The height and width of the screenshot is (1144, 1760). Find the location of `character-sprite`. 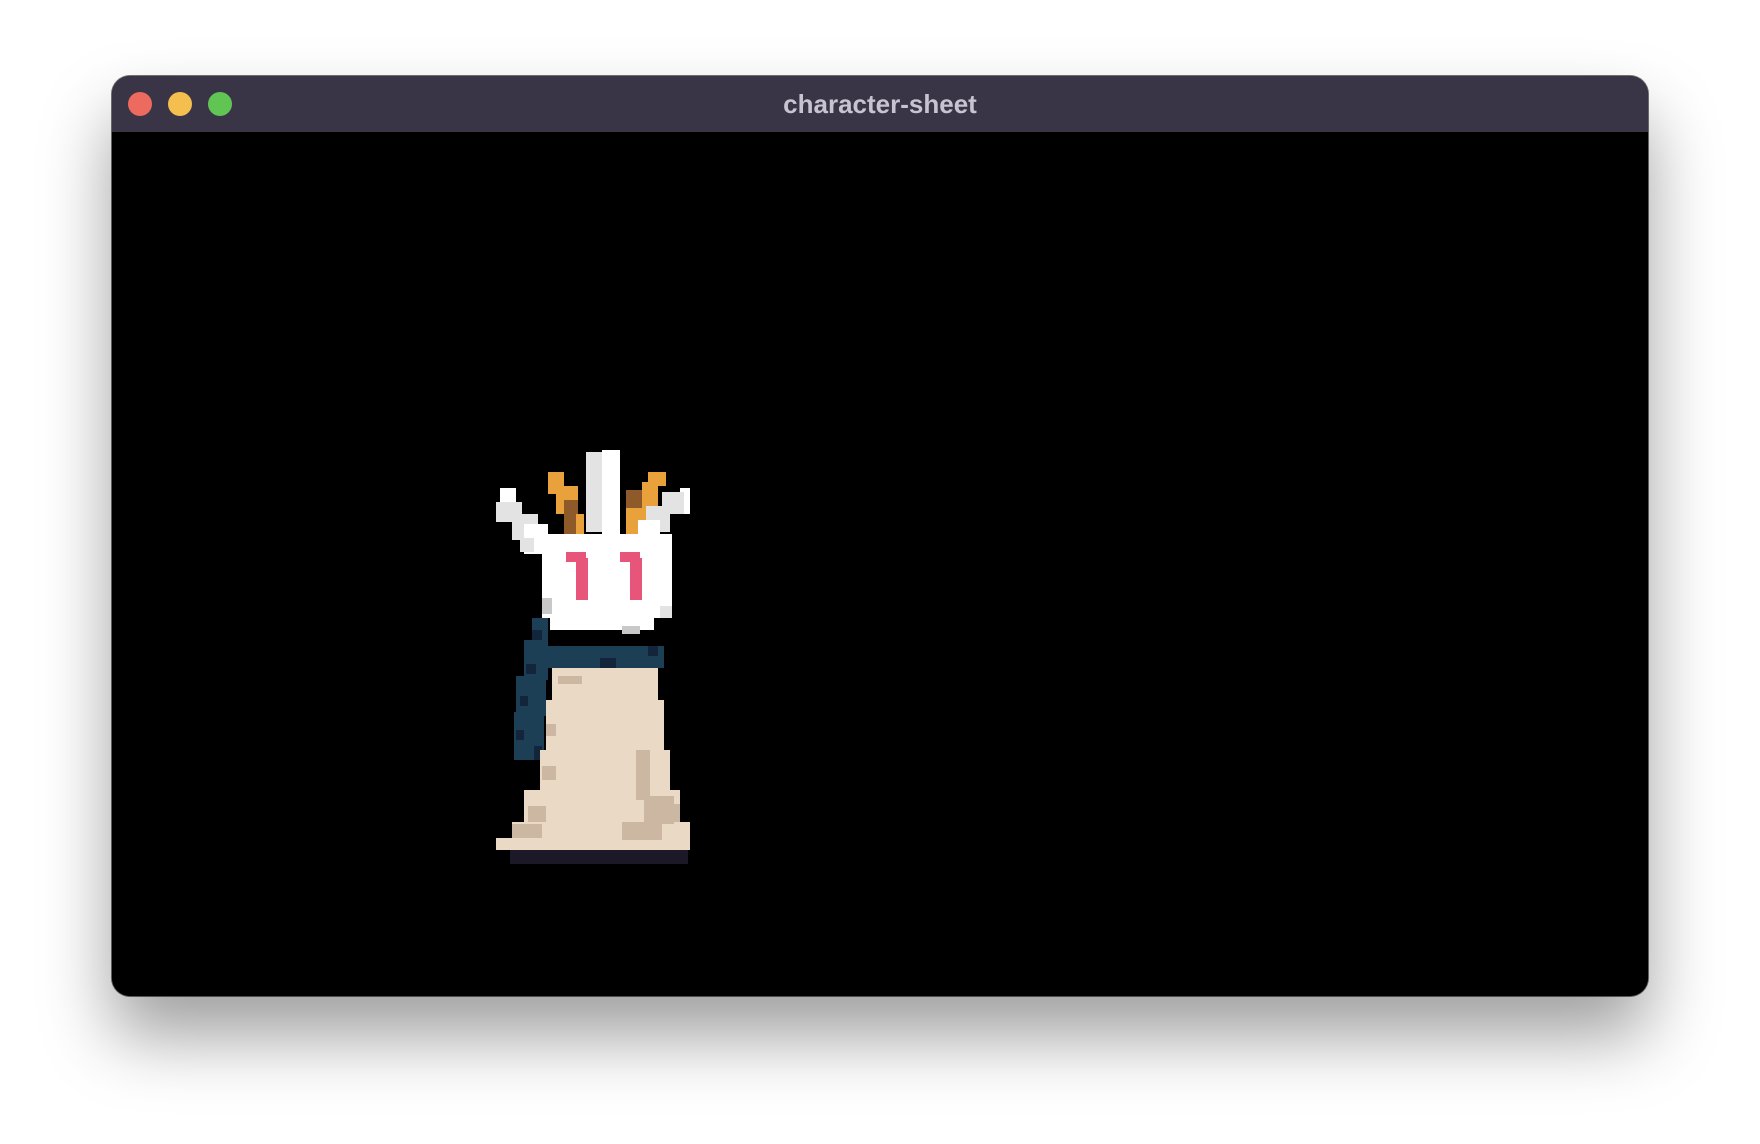

character-sprite is located at coordinates (593, 657).